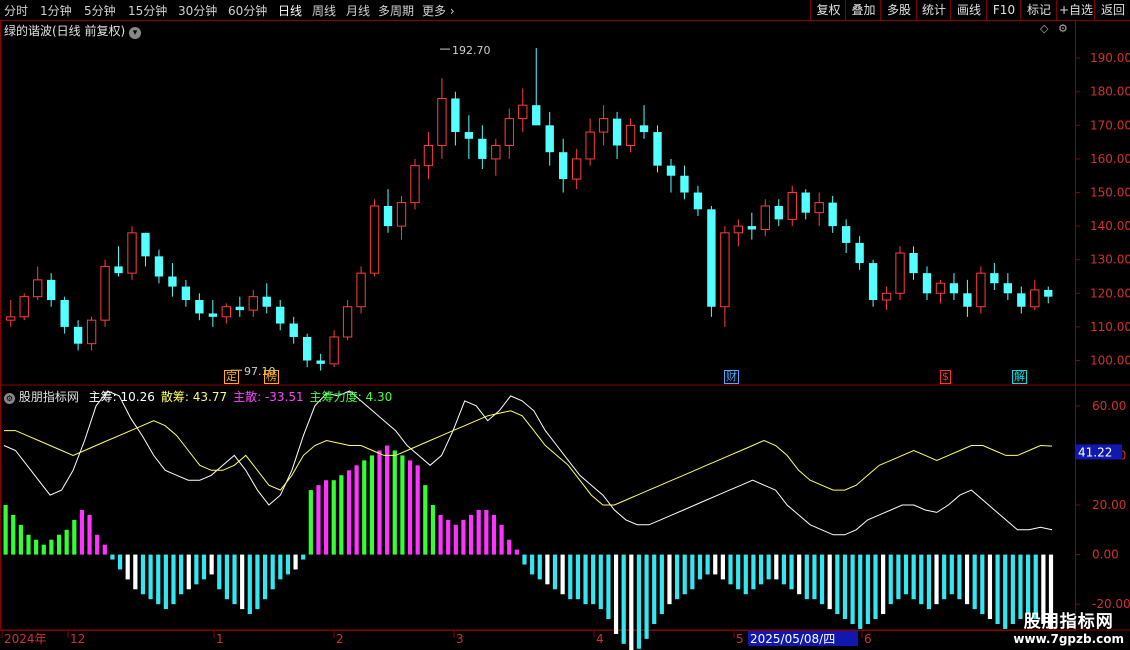  What do you see at coordinates (828, 10) in the screenshot?
I see `toolbar-button-0: 复权` at bounding box center [828, 10].